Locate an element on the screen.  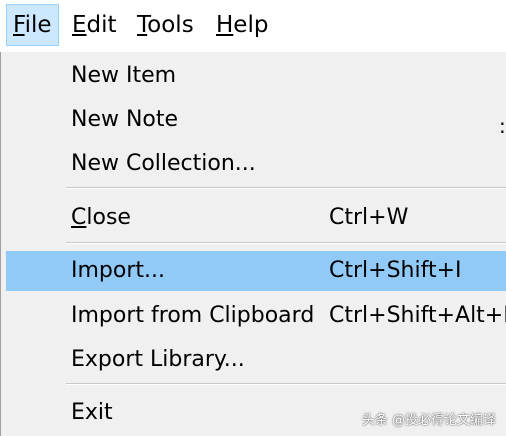
menu-item-shortcut: Ctrl+Shift+I is located at coordinates (395, 270).